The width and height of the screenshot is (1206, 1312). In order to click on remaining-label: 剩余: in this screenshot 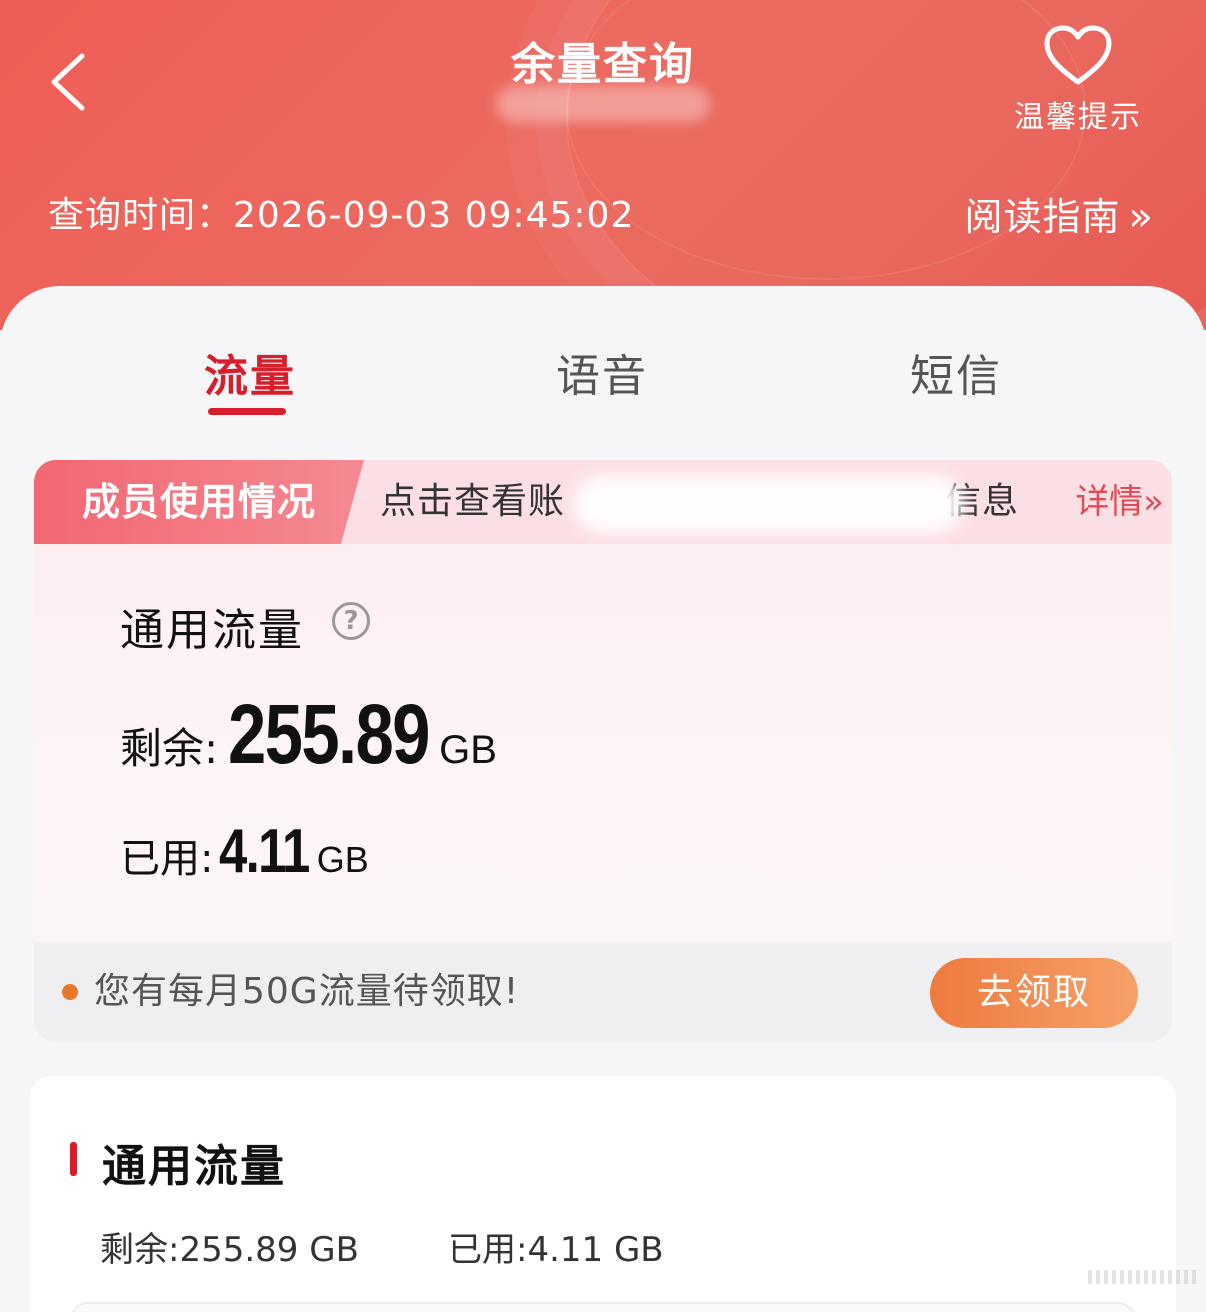, I will do `click(169, 748)`.